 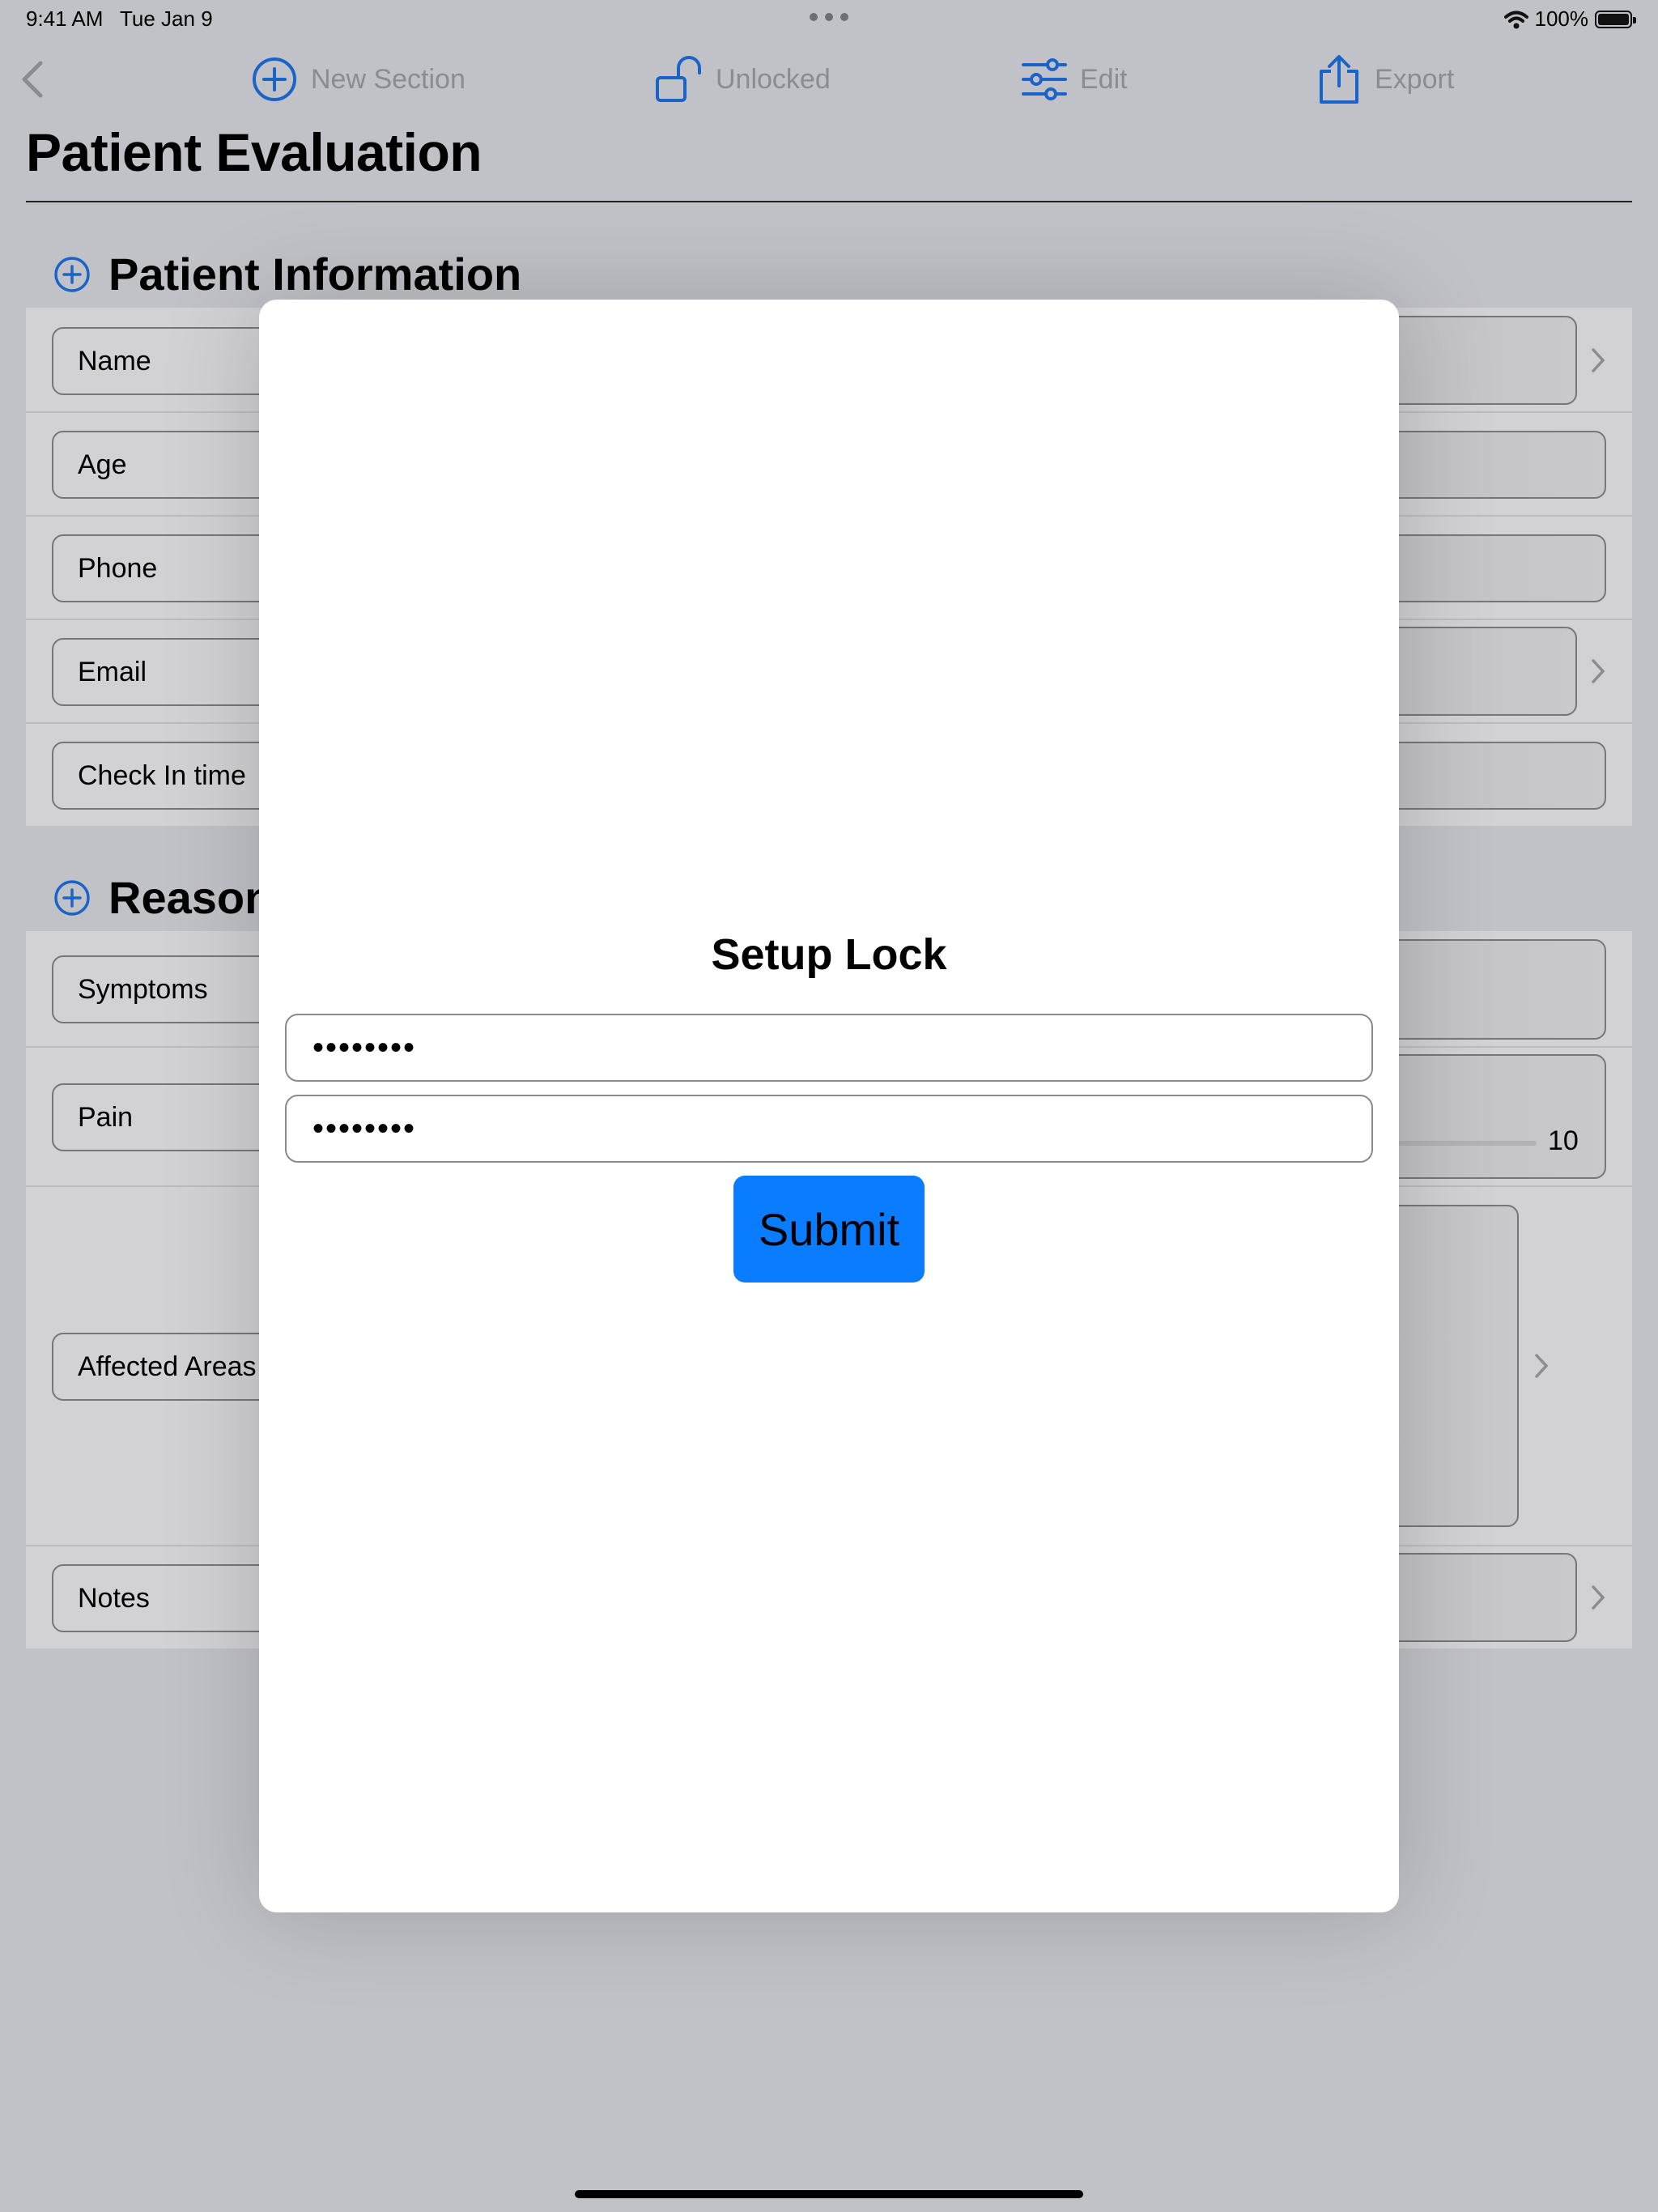 I want to click on section-header-patient-information: Patient Information, so click(x=287, y=274).